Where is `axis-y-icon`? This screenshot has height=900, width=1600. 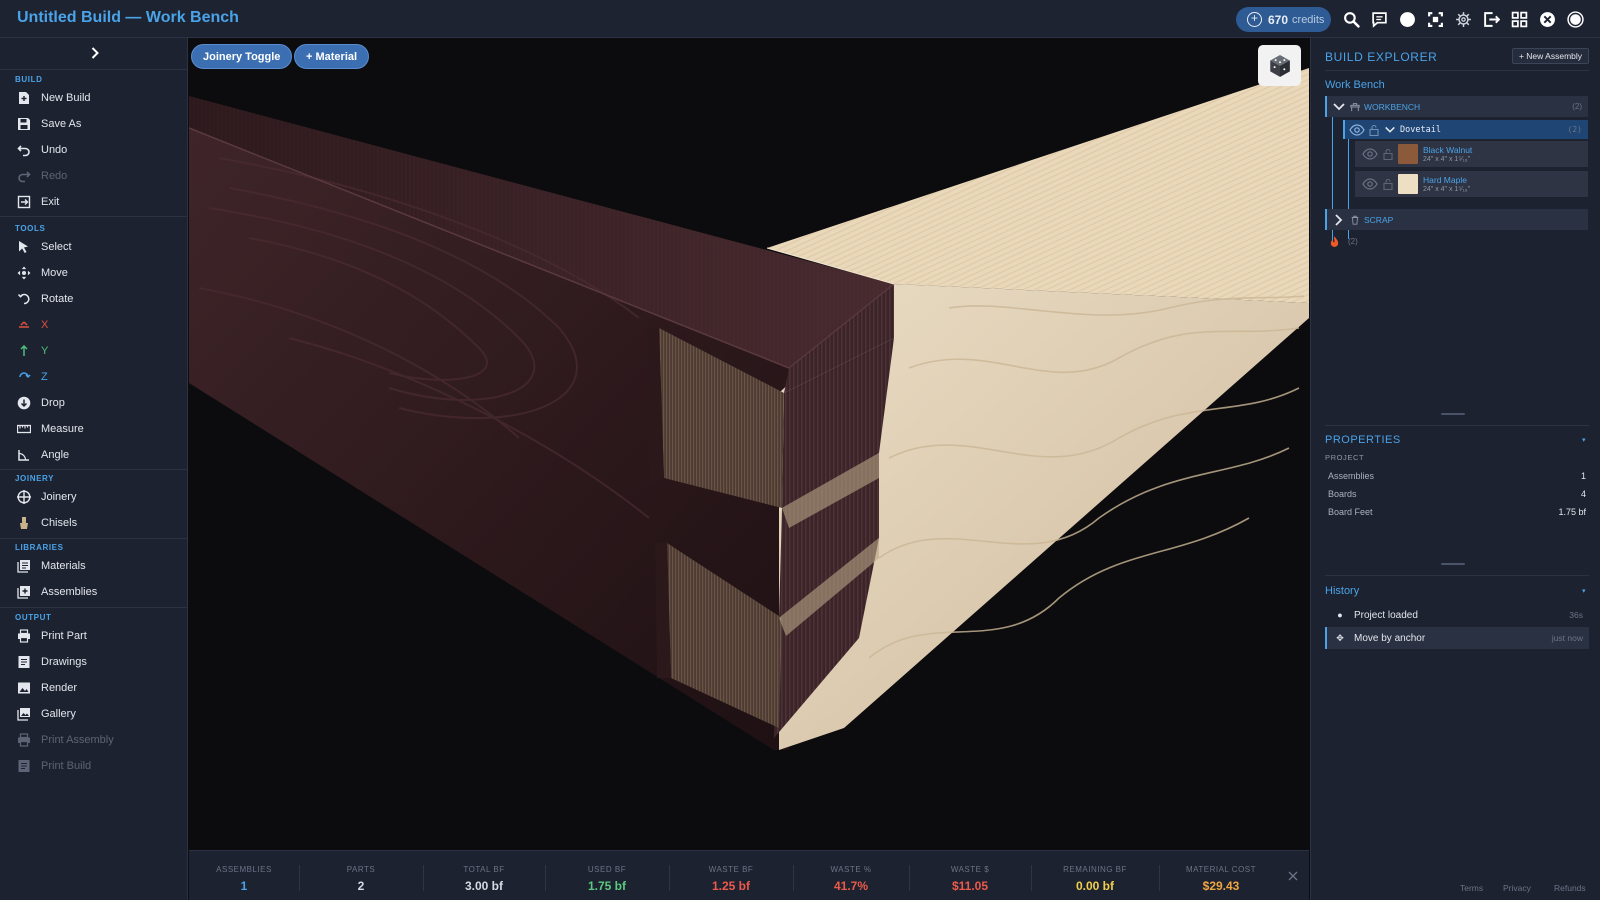
axis-y-icon is located at coordinates (24, 351).